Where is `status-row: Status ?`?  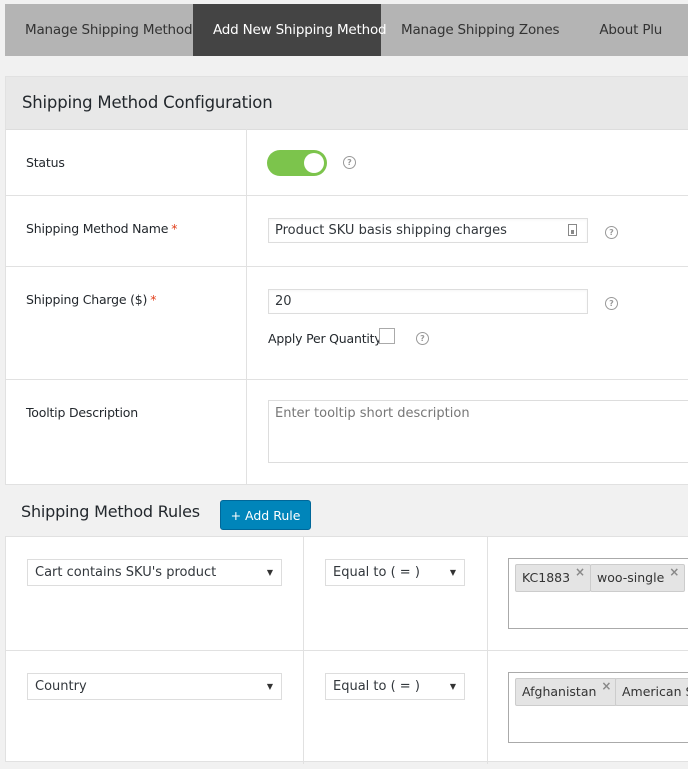
status-row: Status ? is located at coordinates (347, 163).